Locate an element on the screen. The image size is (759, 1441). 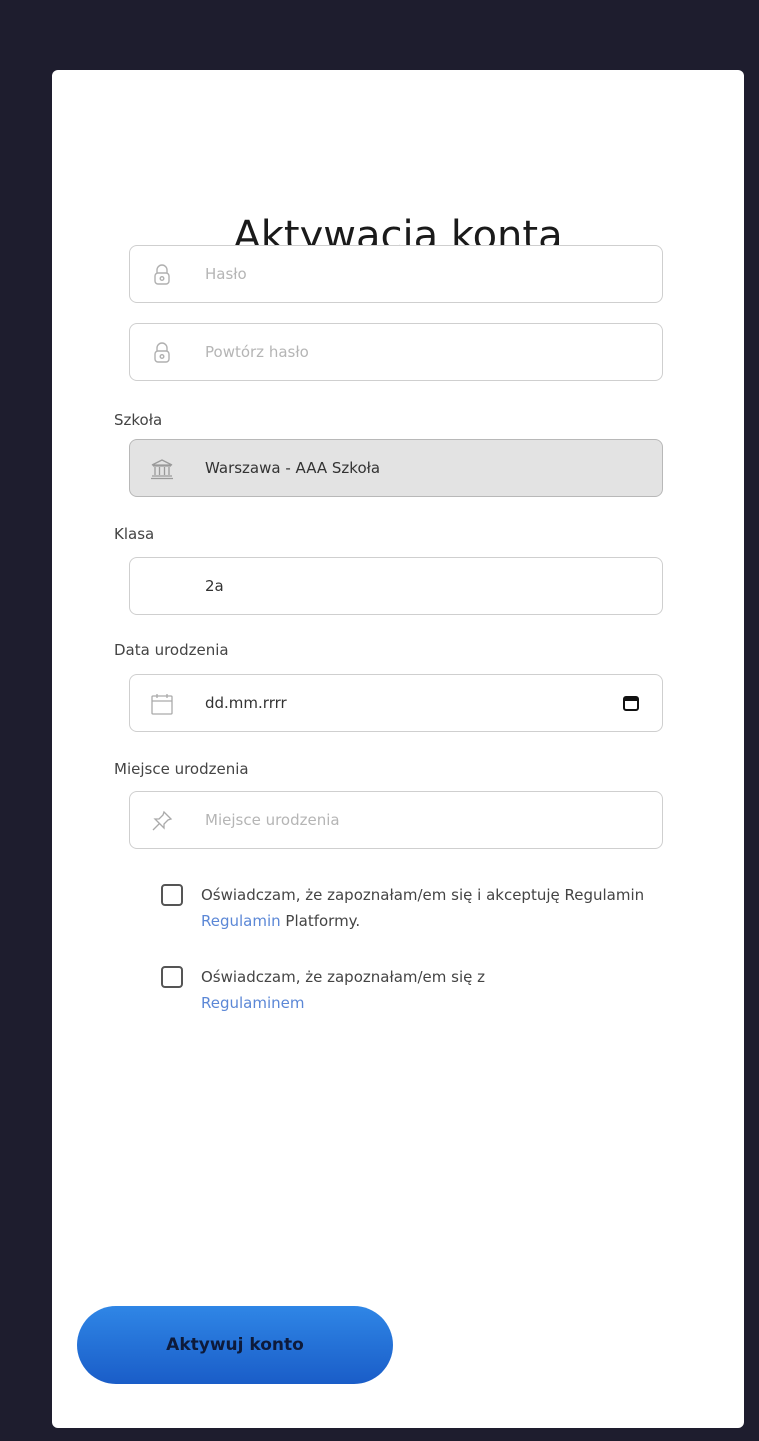
birth-date-label: Data urodzenia is located at coordinates (171, 650).